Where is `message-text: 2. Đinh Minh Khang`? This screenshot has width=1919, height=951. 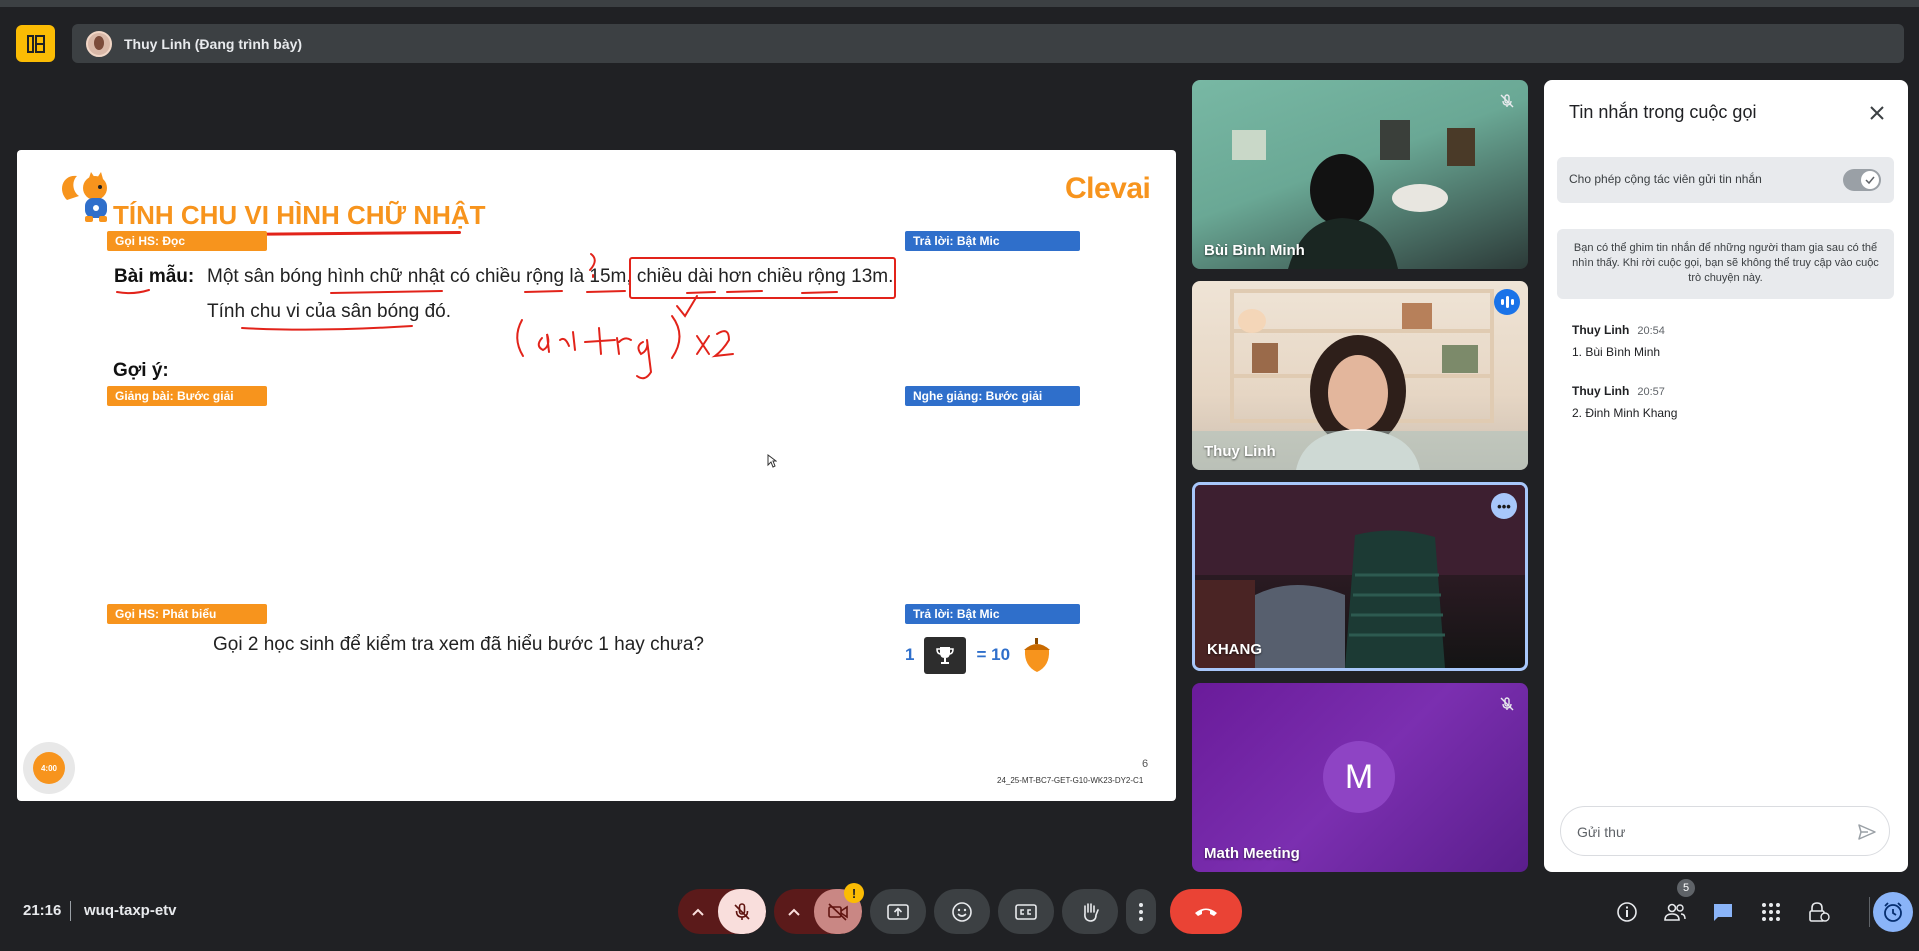
message-text: 2. Đinh Minh Khang is located at coordinates (1625, 413).